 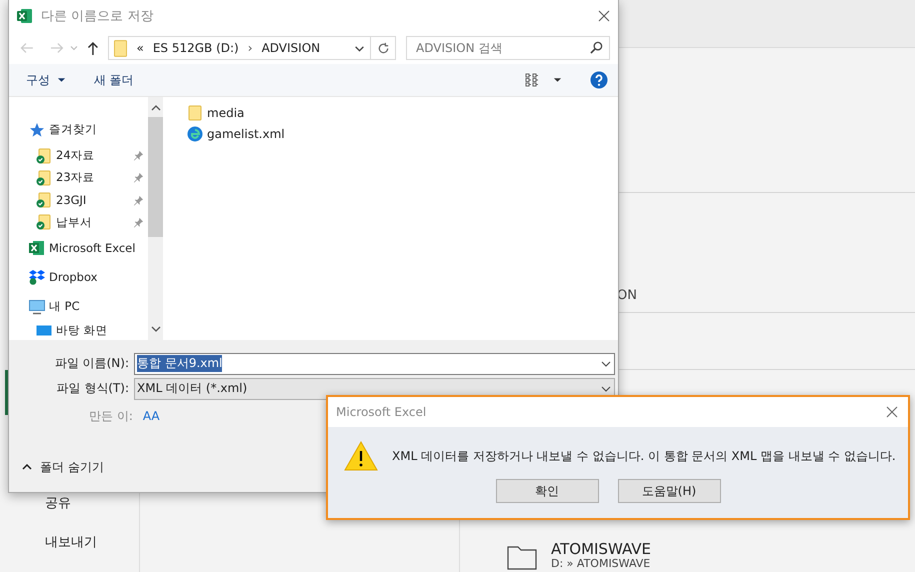 I want to click on navigation-item: 24자료, so click(x=88, y=155).